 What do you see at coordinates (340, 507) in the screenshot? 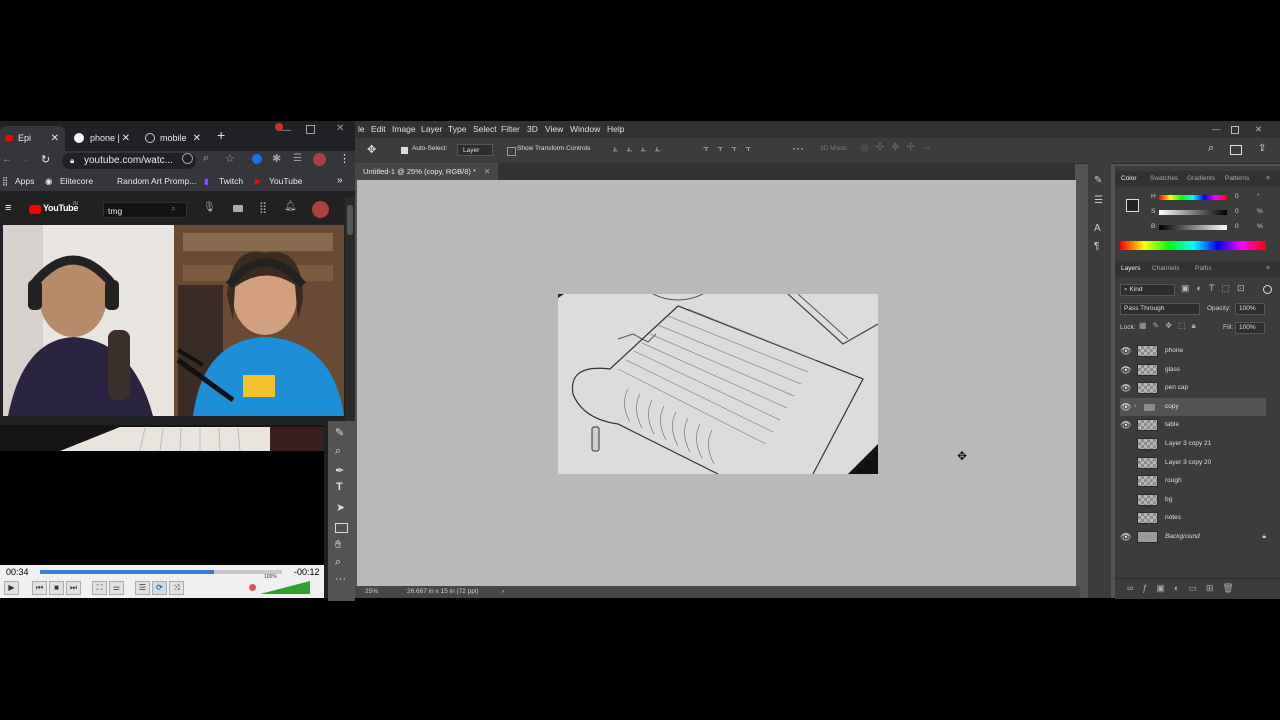
I see `path-selection-icon: ➤` at bounding box center [340, 507].